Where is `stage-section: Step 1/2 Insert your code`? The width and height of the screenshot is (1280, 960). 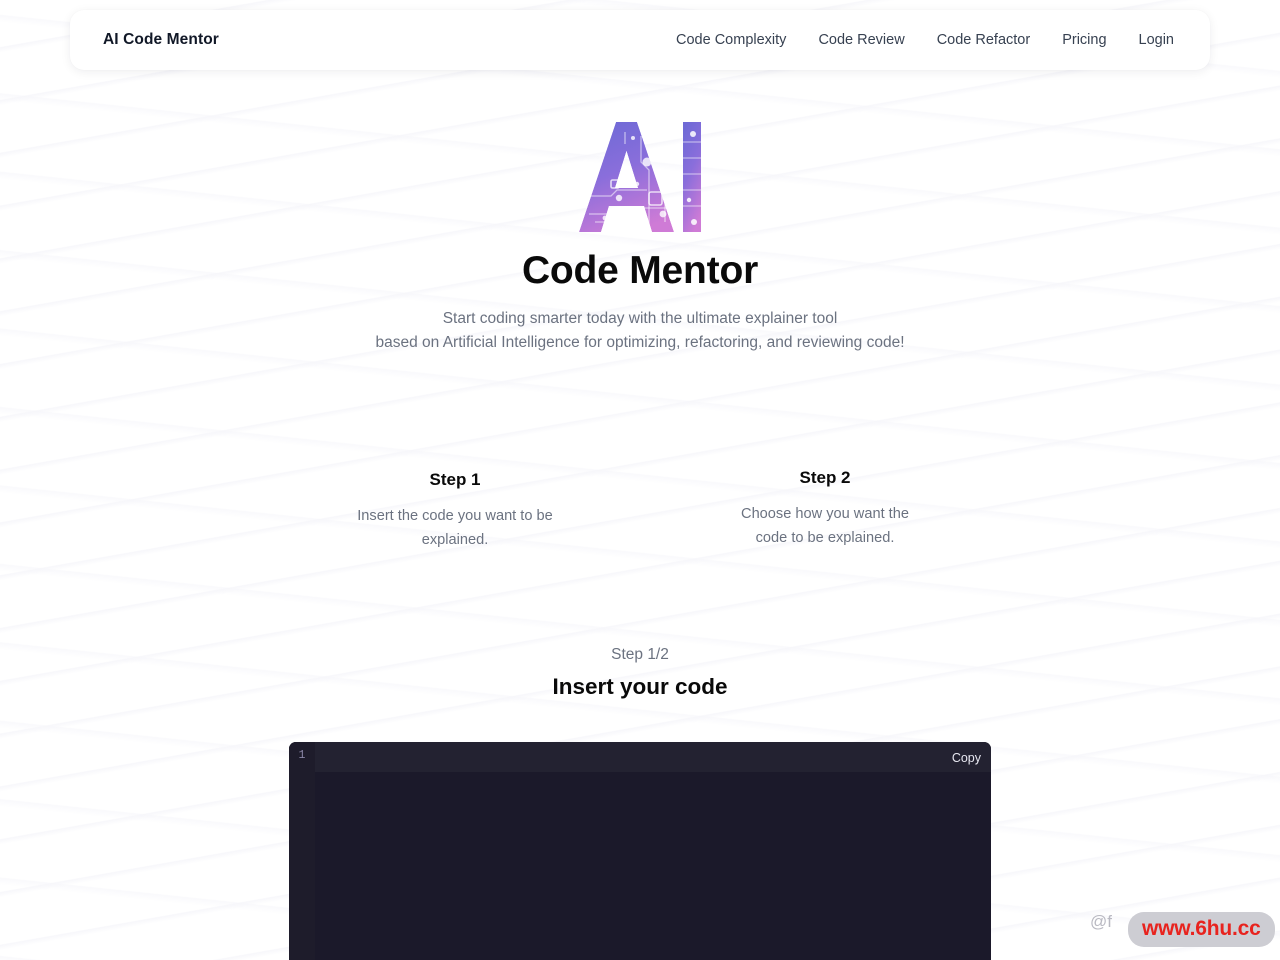
stage-section: Step 1/2 Insert your code is located at coordinates (640, 673).